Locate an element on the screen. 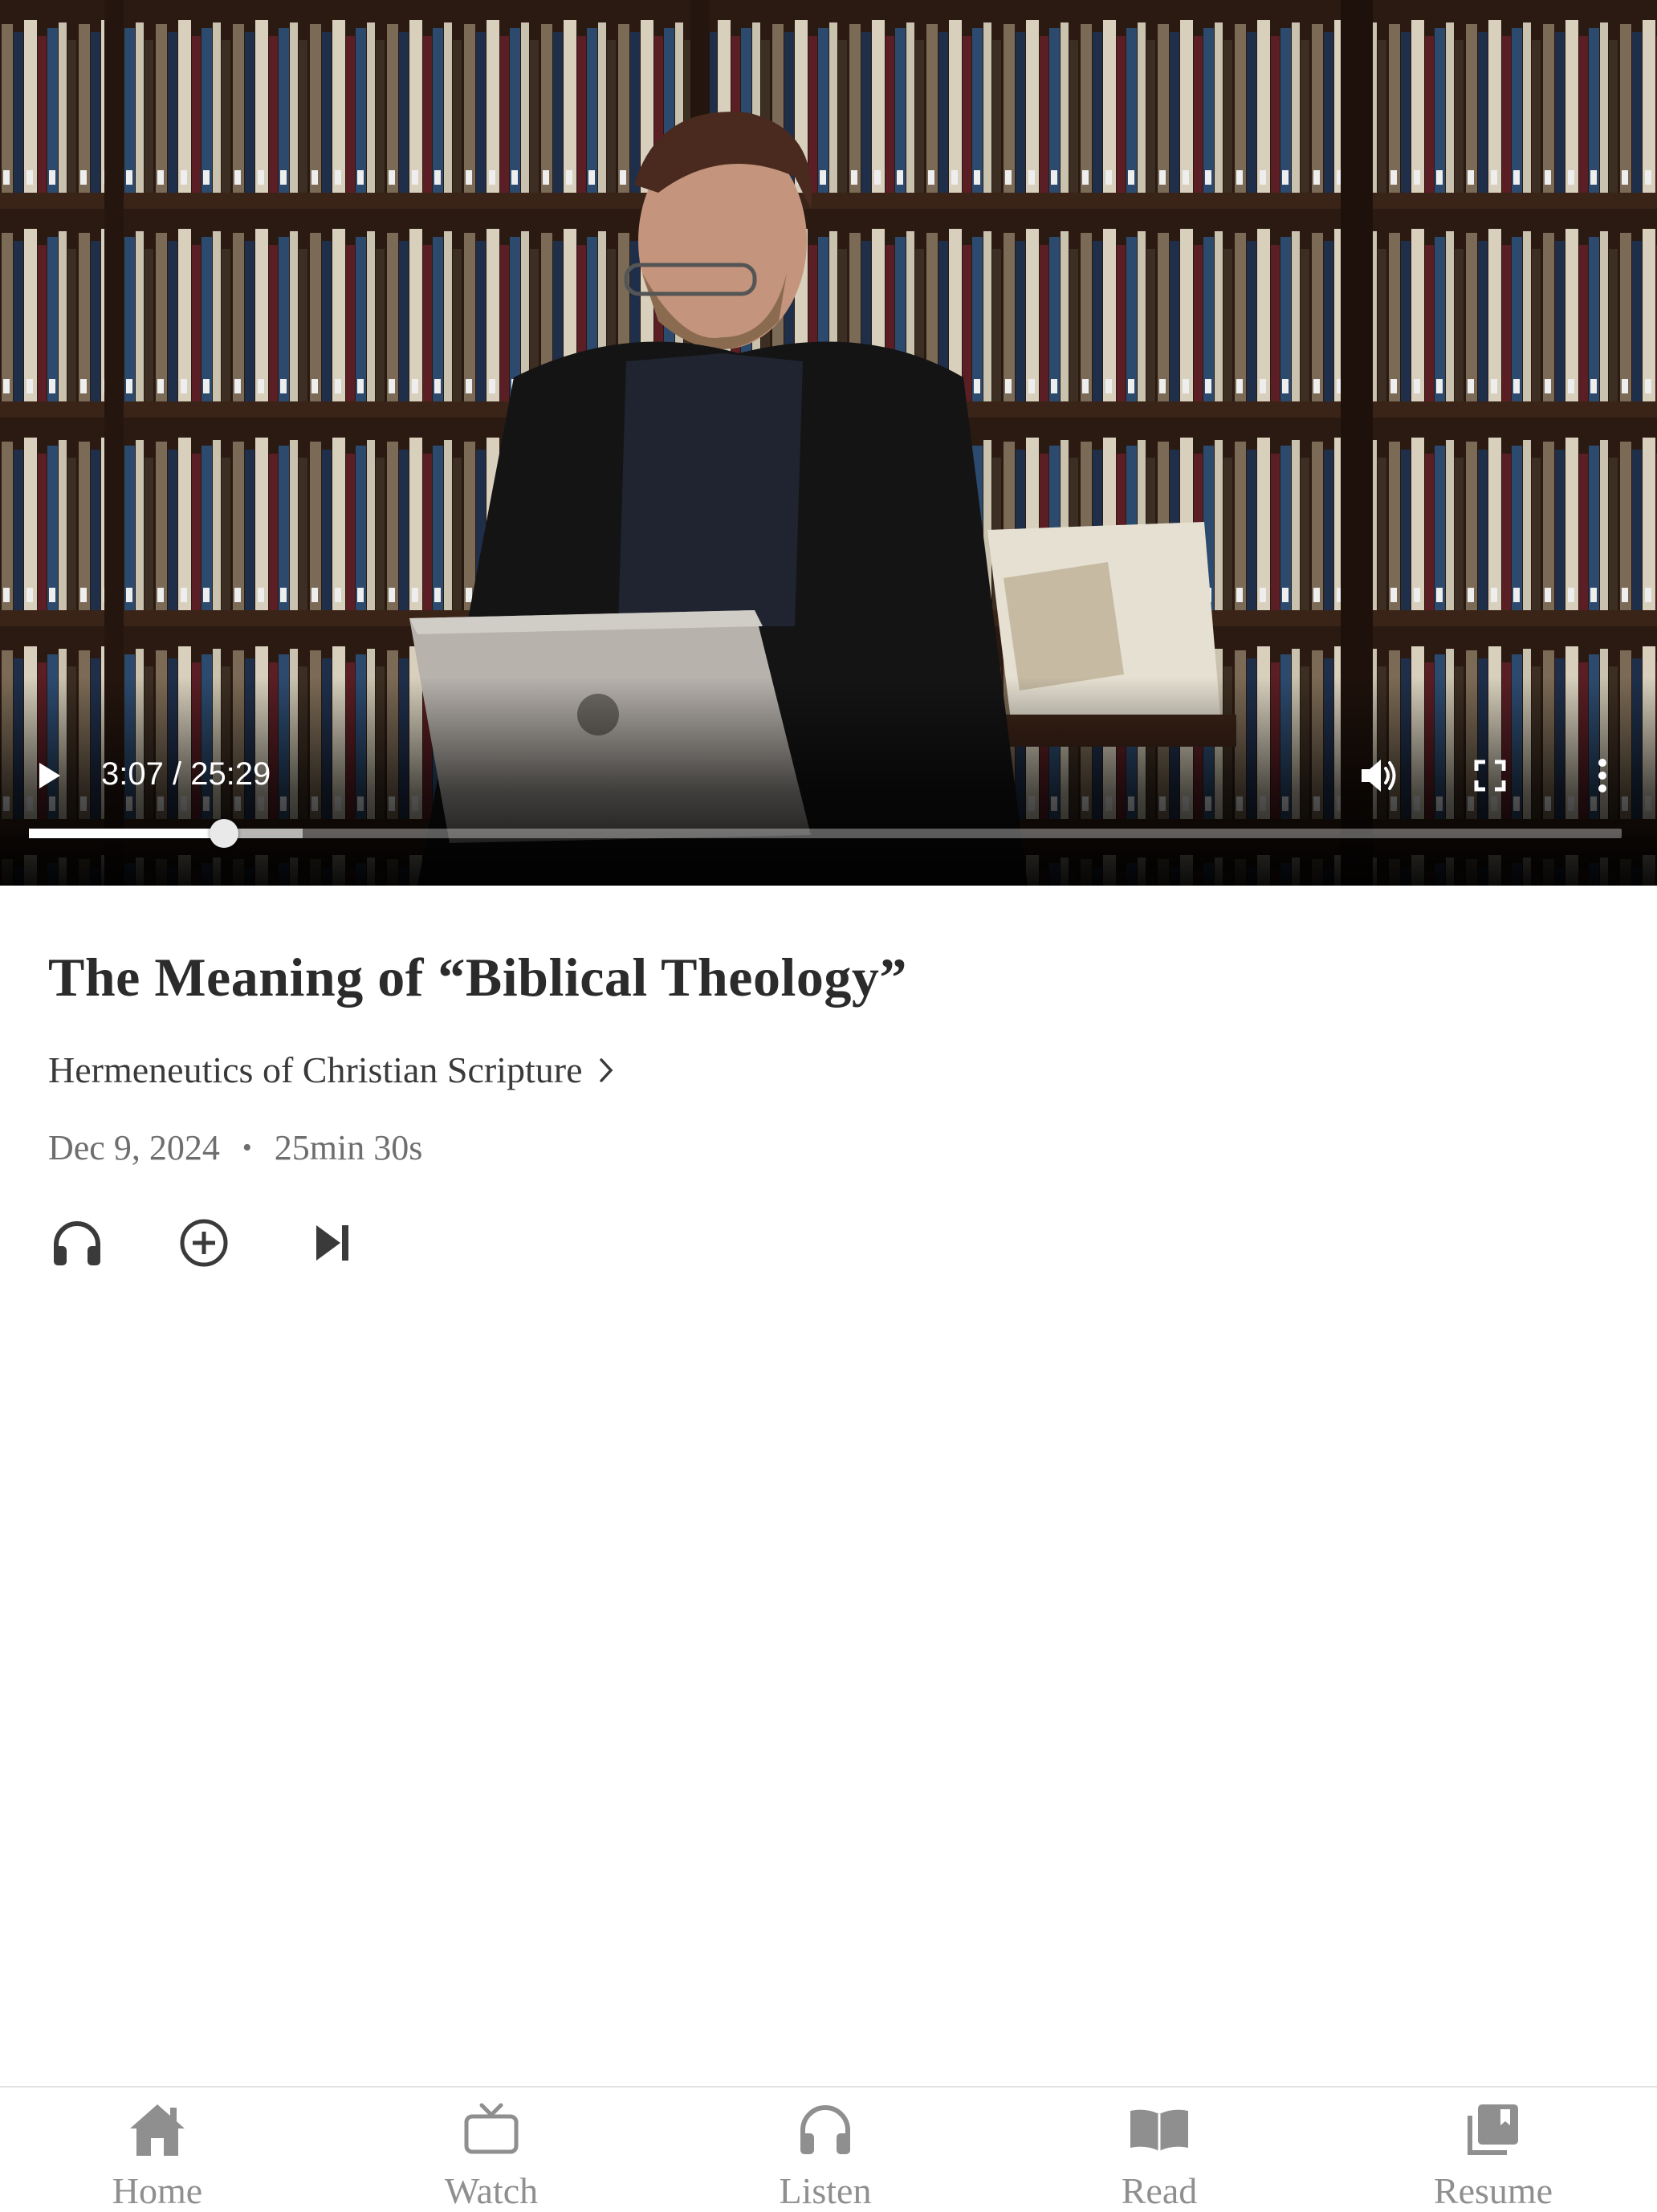 The width and height of the screenshot is (1657, 2212). episode-meta: Dec 9, 2024 • 25min 30s is located at coordinates (235, 1147).